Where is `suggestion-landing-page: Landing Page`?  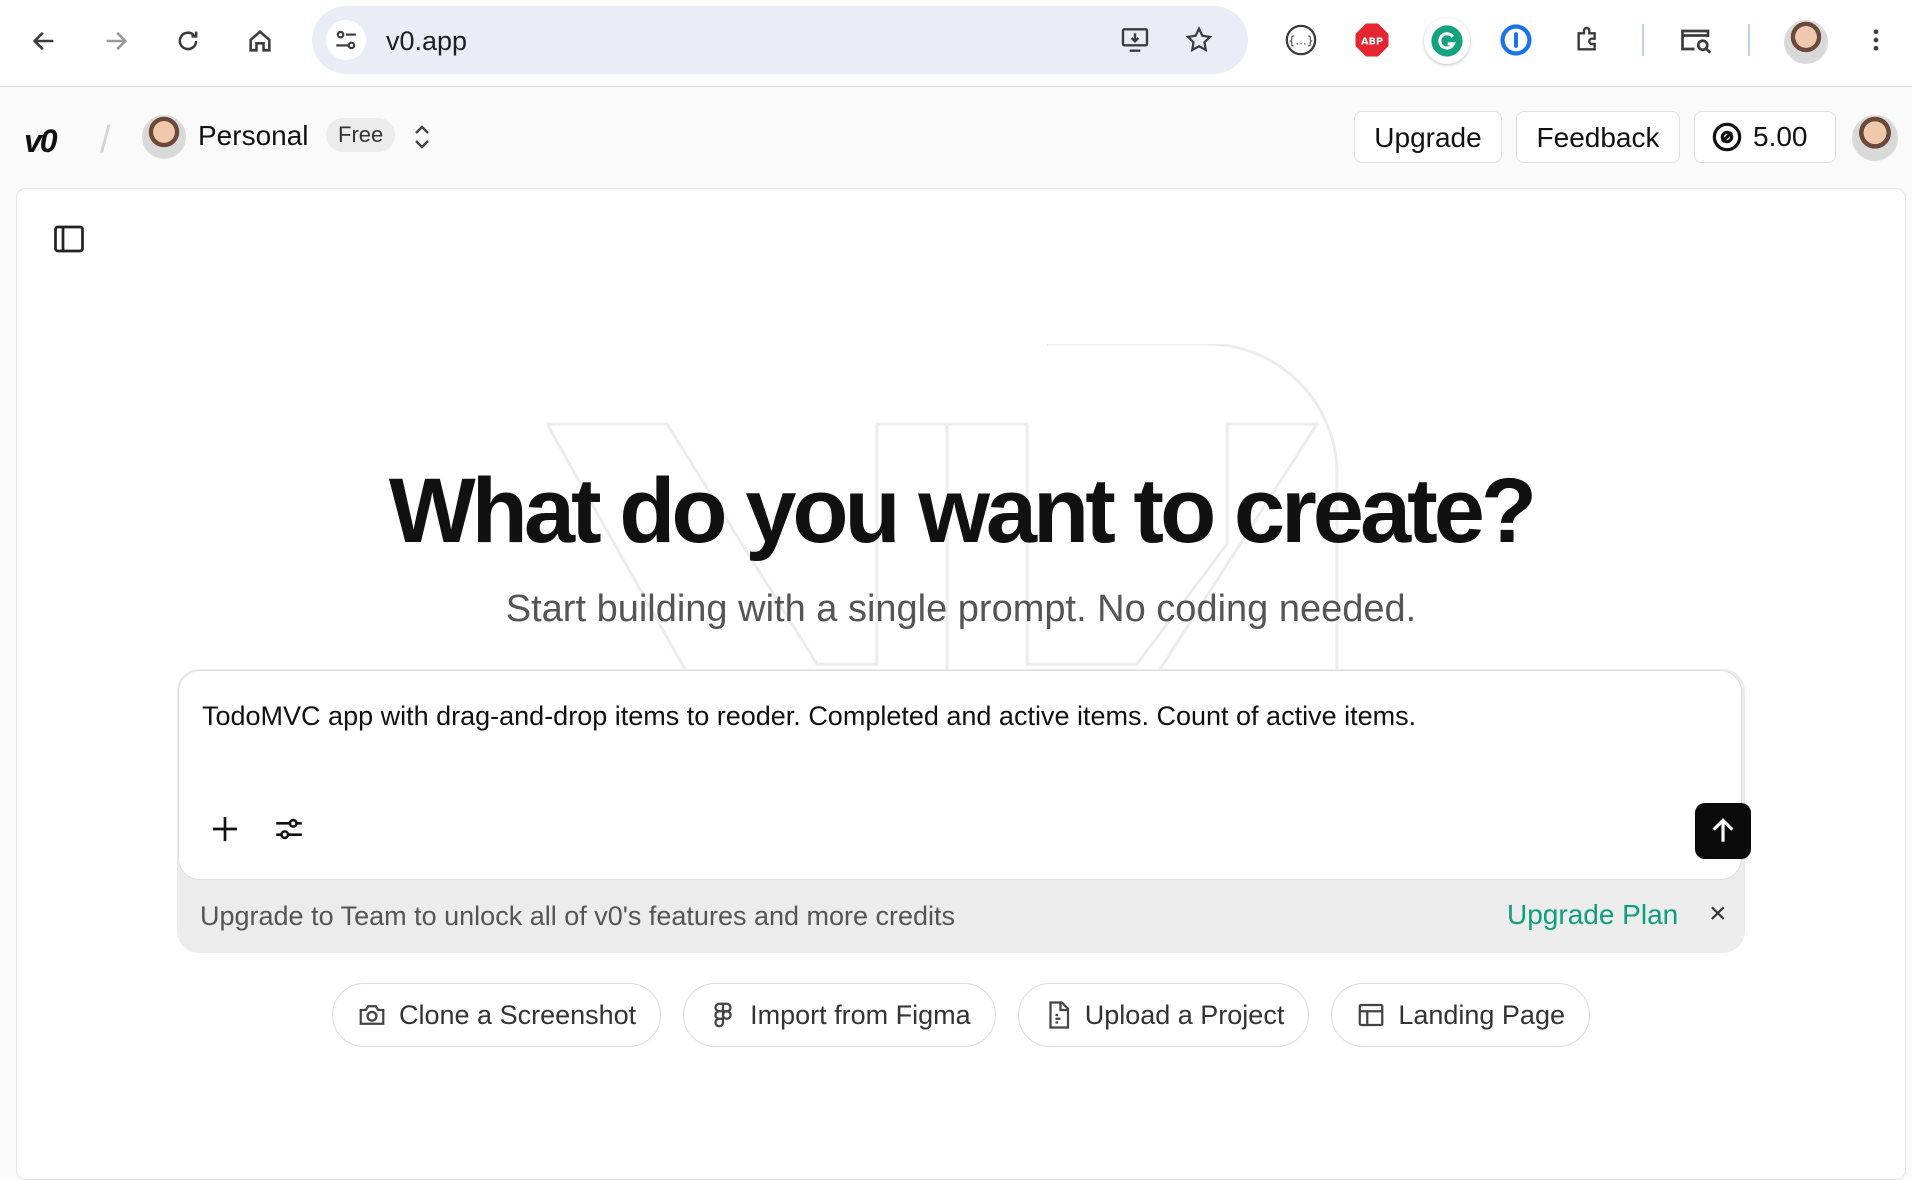
suggestion-landing-page: Landing Page is located at coordinates (1460, 1015).